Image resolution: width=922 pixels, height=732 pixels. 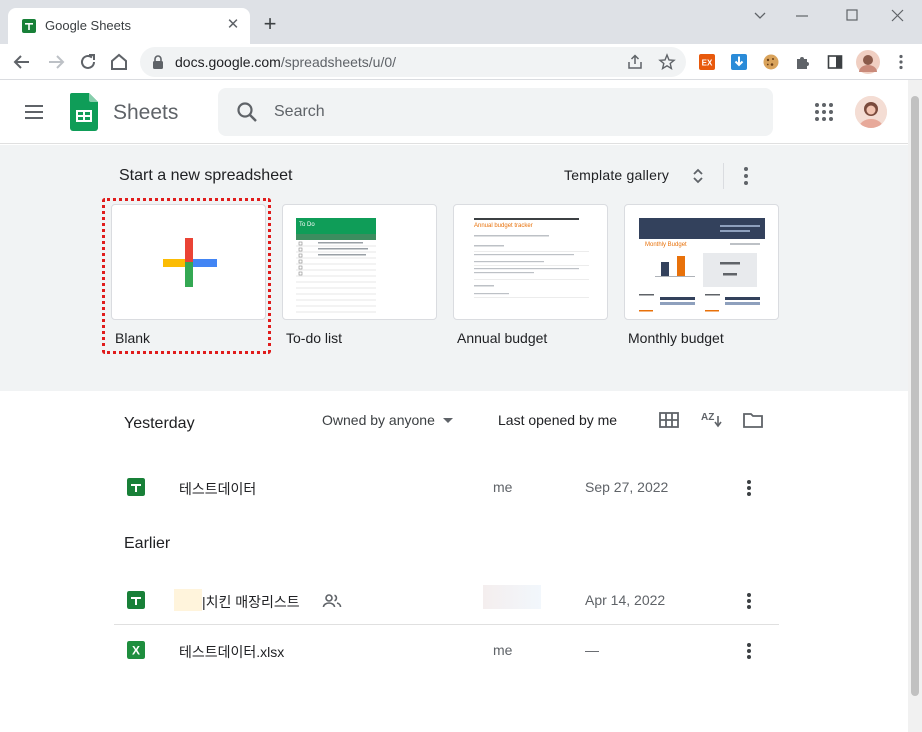 What do you see at coordinates (188, 600) in the screenshot?
I see `redacted-block` at bounding box center [188, 600].